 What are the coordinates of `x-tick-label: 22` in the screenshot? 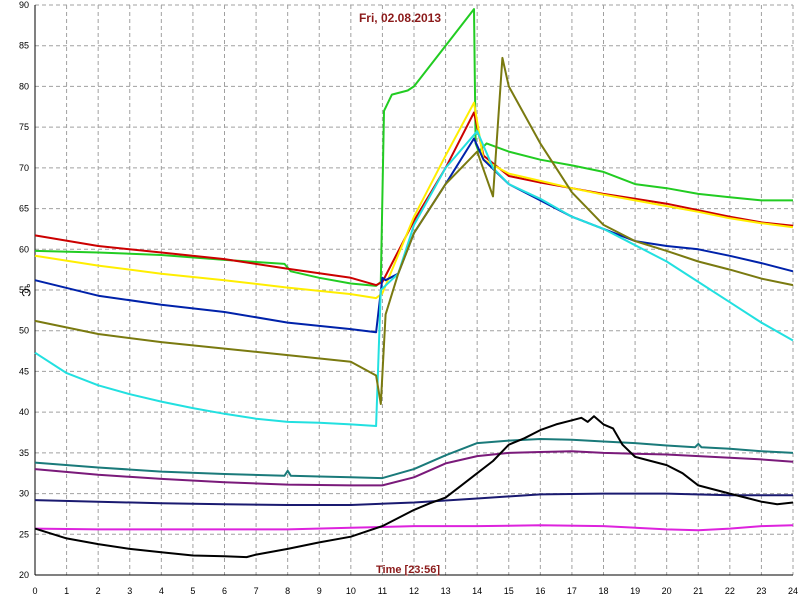 It's located at (730, 591).